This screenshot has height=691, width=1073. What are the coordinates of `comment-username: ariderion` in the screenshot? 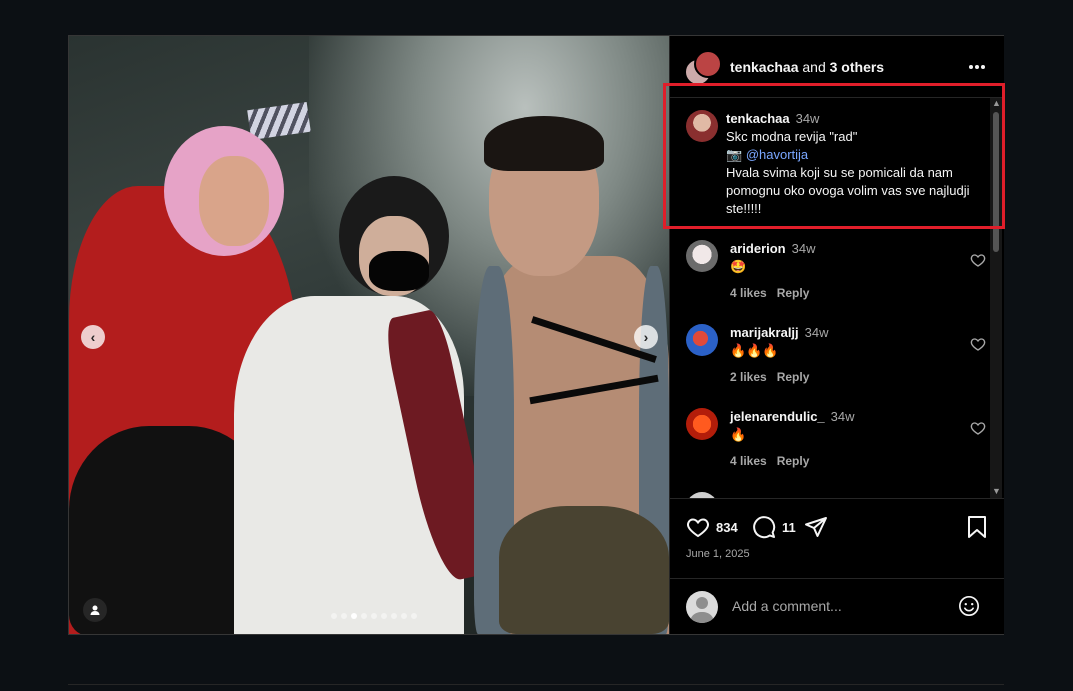 It's located at (758, 248).